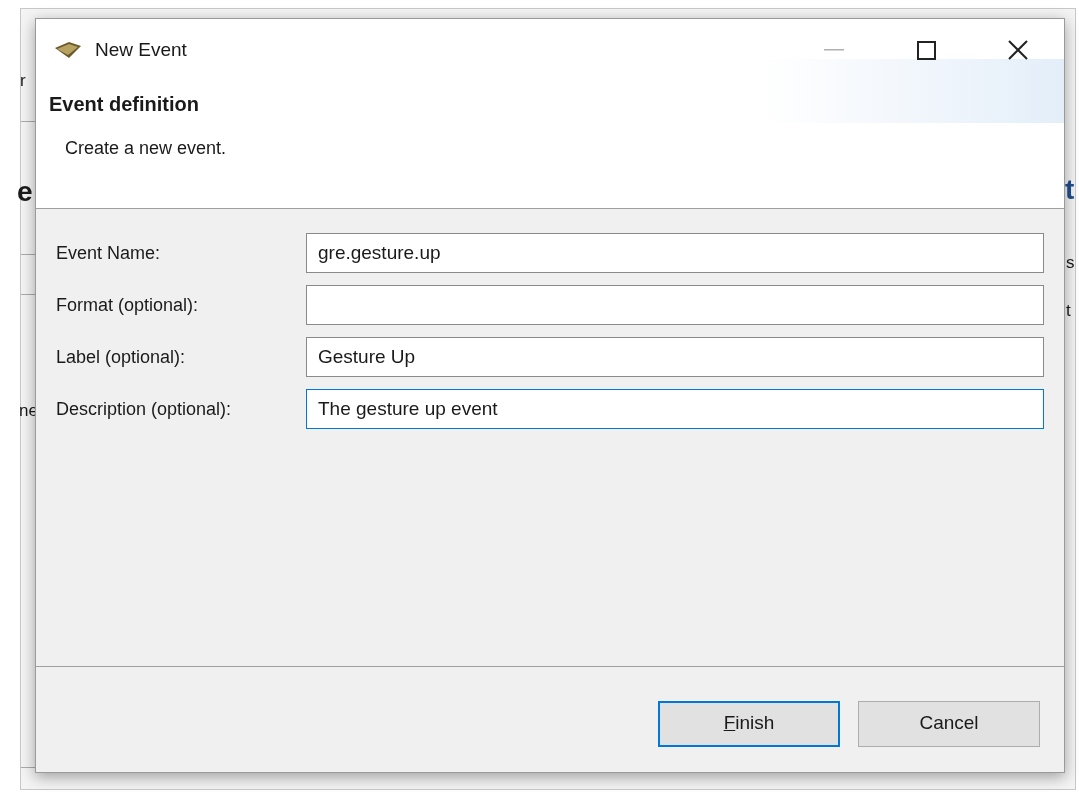 The height and width of the screenshot is (792, 1079). I want to click on text-field: Gesture Up, so click(675, 357).